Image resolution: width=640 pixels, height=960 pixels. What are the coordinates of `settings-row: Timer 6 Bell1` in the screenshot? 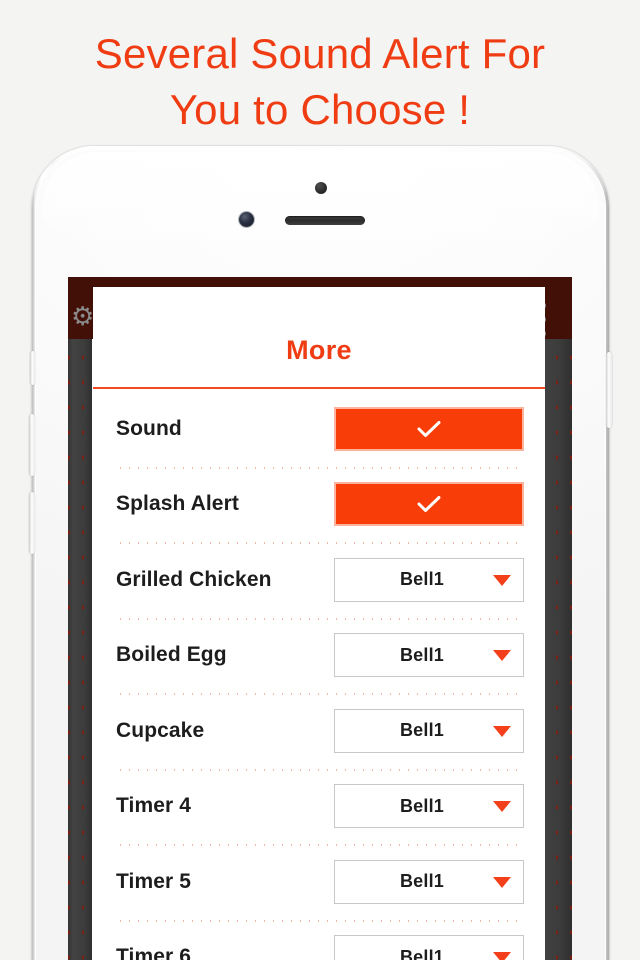 It's located at (319, 939).